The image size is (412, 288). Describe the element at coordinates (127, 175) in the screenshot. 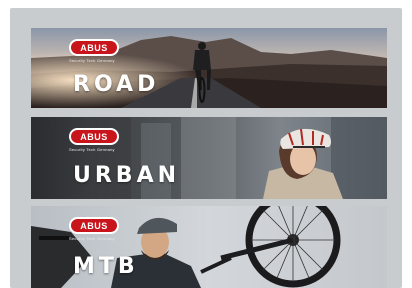

I see `panel-title-urban: URBAN` at that location.